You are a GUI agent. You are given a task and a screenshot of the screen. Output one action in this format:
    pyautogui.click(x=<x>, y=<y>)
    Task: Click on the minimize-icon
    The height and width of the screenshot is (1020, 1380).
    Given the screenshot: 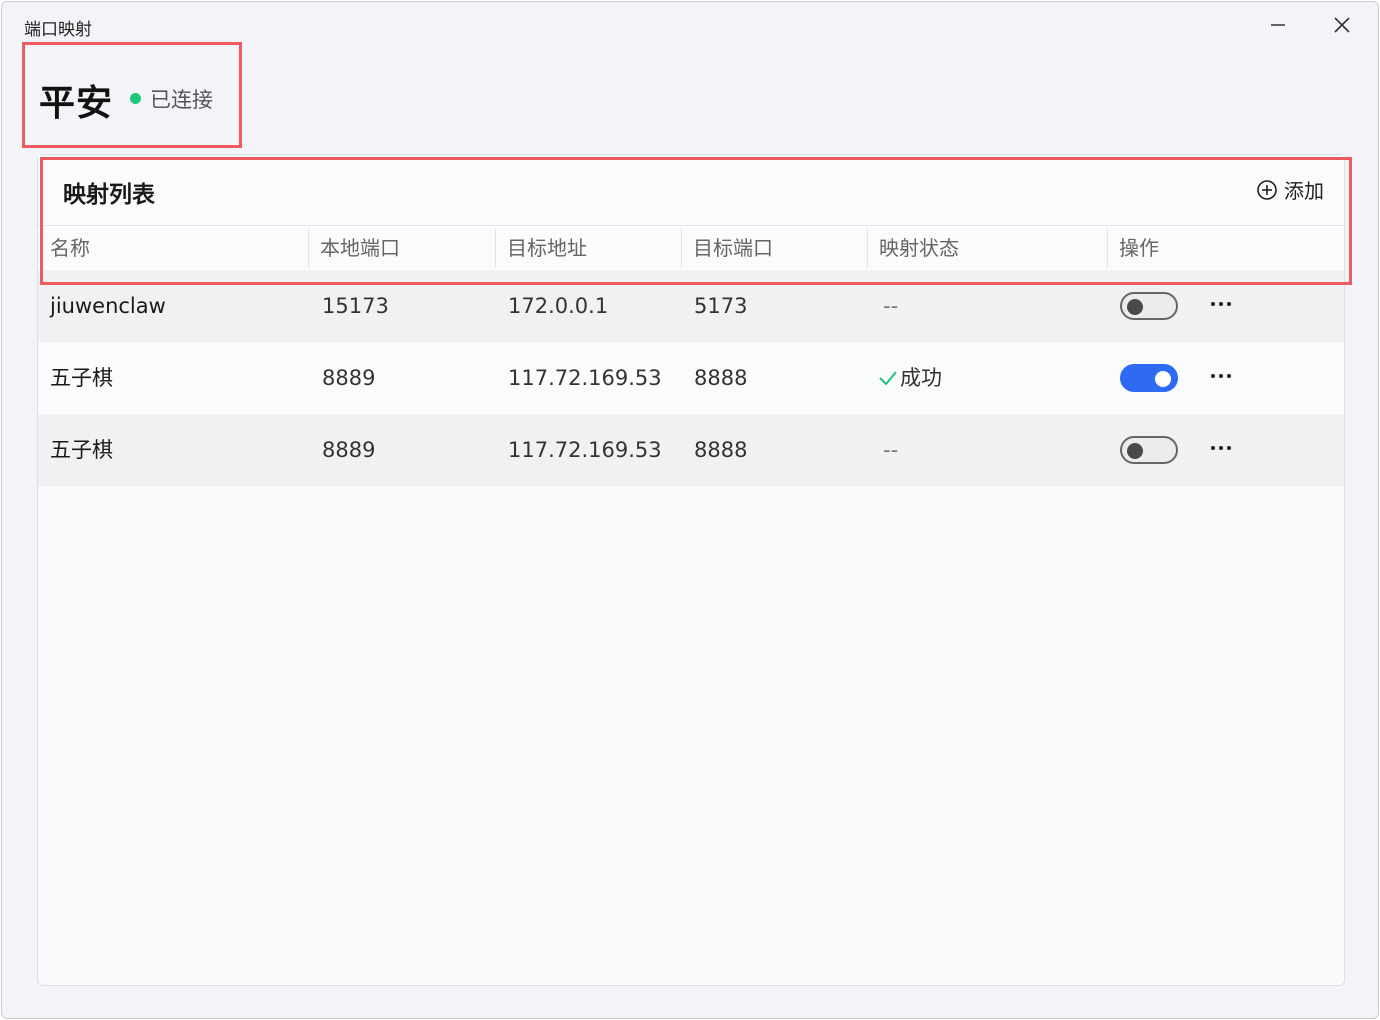 What is the action you would take?
    pyautogui.click(x=1278, y=25)
    